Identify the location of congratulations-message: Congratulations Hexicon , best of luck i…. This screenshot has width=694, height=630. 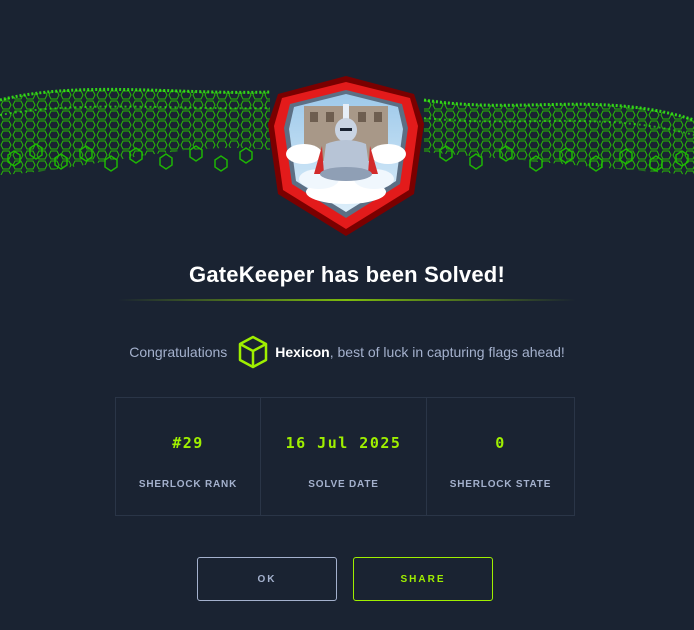
(347, 352).